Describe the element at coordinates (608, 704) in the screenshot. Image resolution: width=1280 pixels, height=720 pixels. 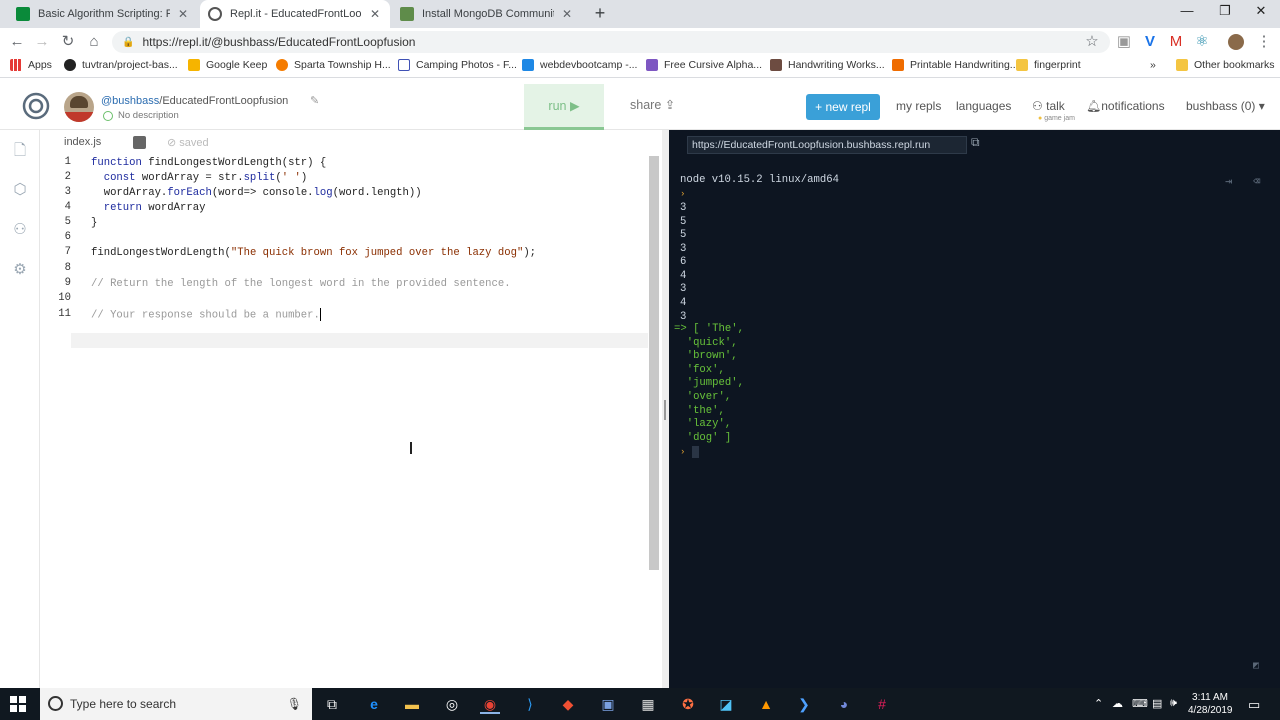
I see `app-icon: ▣` at that location.